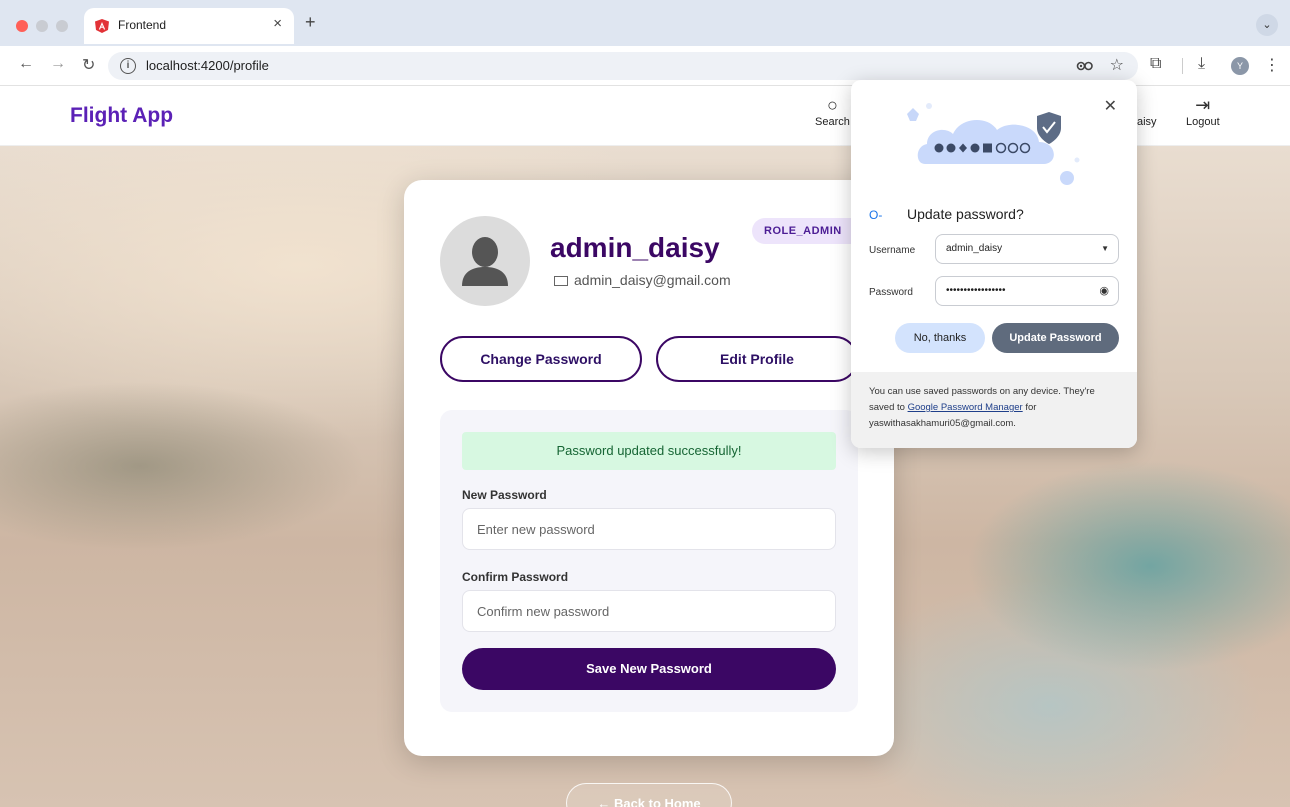 This screenshot has height=807, width=1290. What do you see at coordinates (42, 26) in the screenshot?
I see `window-minimize-control` at bounding box center [42, 26].